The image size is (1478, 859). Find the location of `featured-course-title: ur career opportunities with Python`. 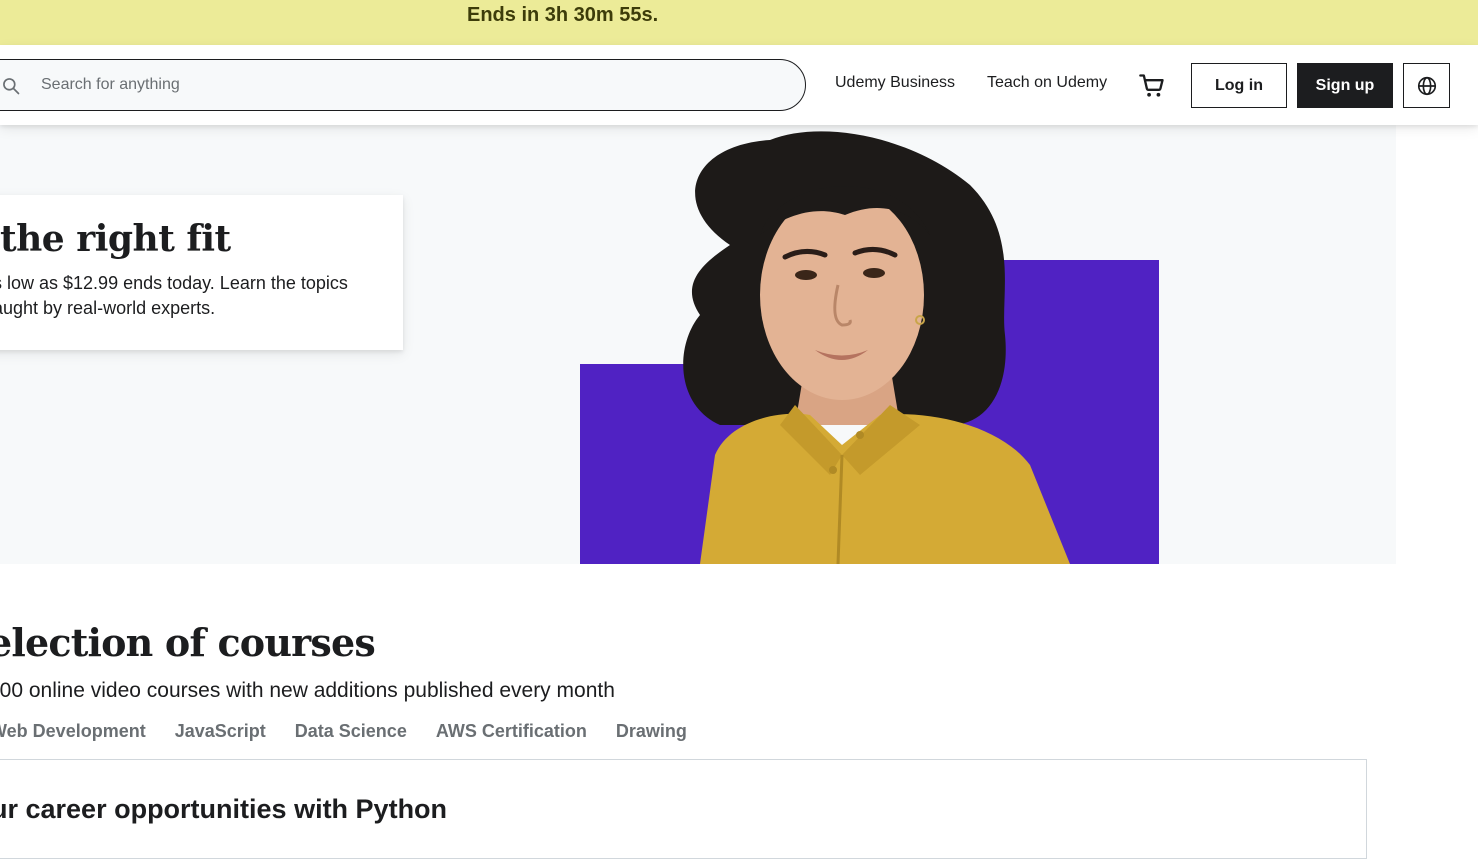

featured-course-title: ur career opportunities with Python is located at coordinates (224, 809).